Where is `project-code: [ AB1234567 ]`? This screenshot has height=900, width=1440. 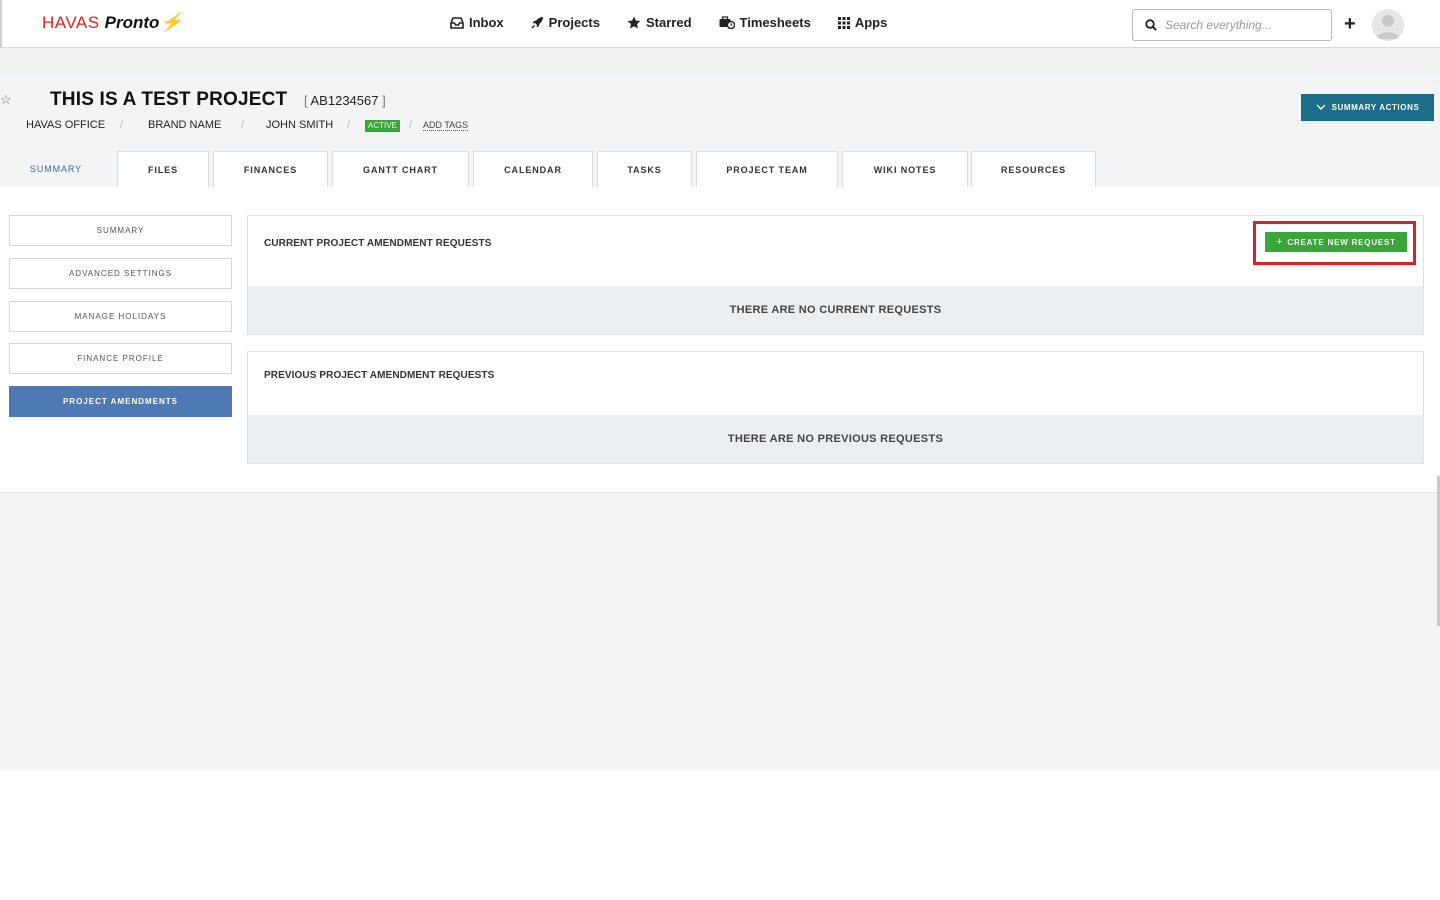
project-code: [ AB1234567 ] is located at coordinates (345, 100).